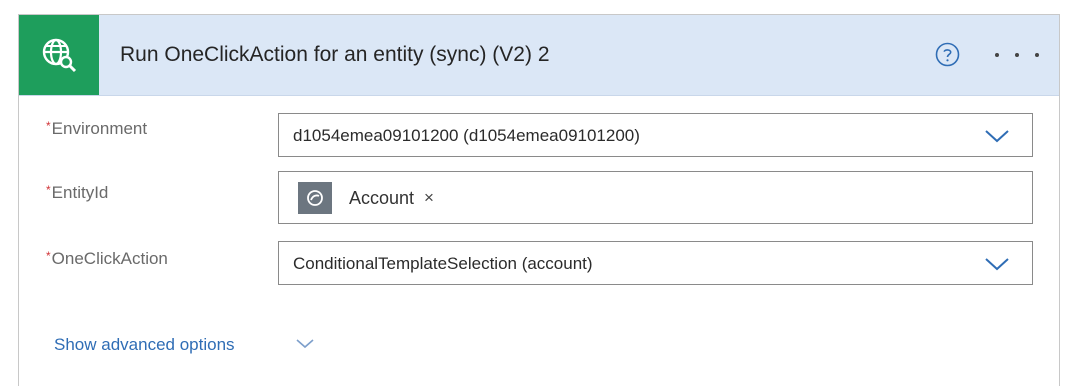  I want to click on show-advanced-options-link: Show advanced options, so click(144, 345).